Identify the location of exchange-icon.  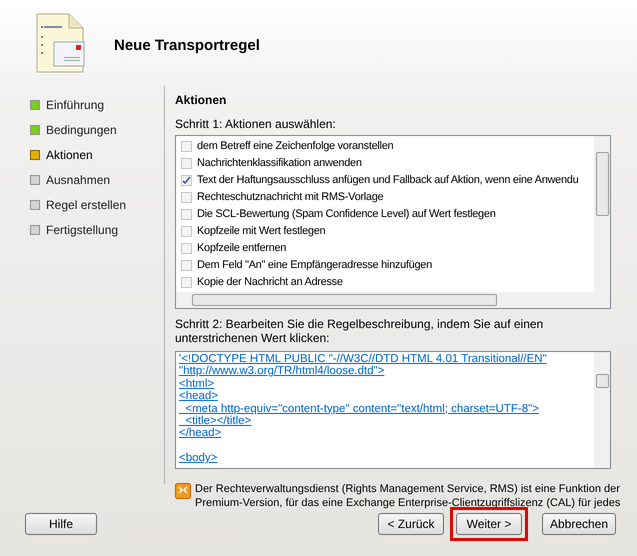
(183, 491).